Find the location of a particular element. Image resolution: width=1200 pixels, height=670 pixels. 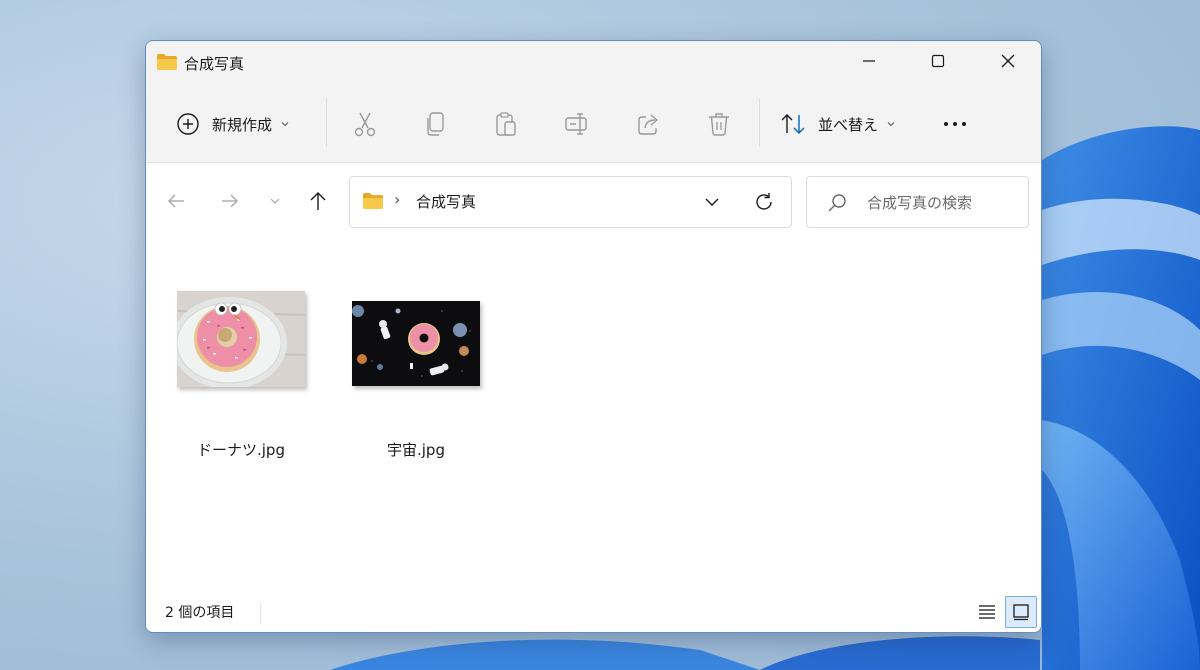

rename-icon is located at coordinates (576, 124).